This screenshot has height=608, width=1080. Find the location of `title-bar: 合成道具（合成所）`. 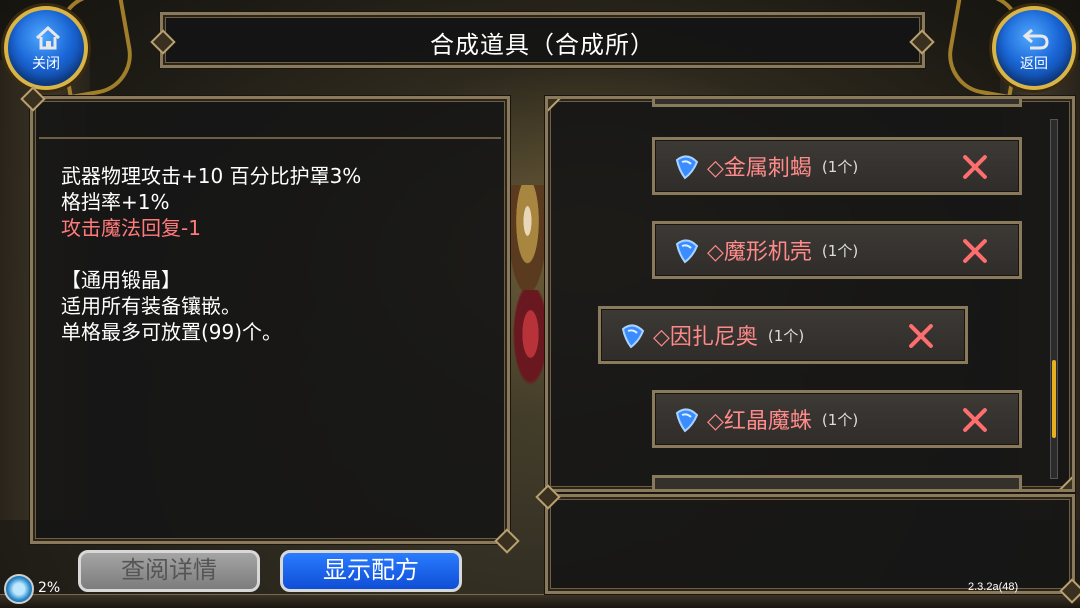

title-bar: 合成道具（合成所） is located at coordinates (542, 40).